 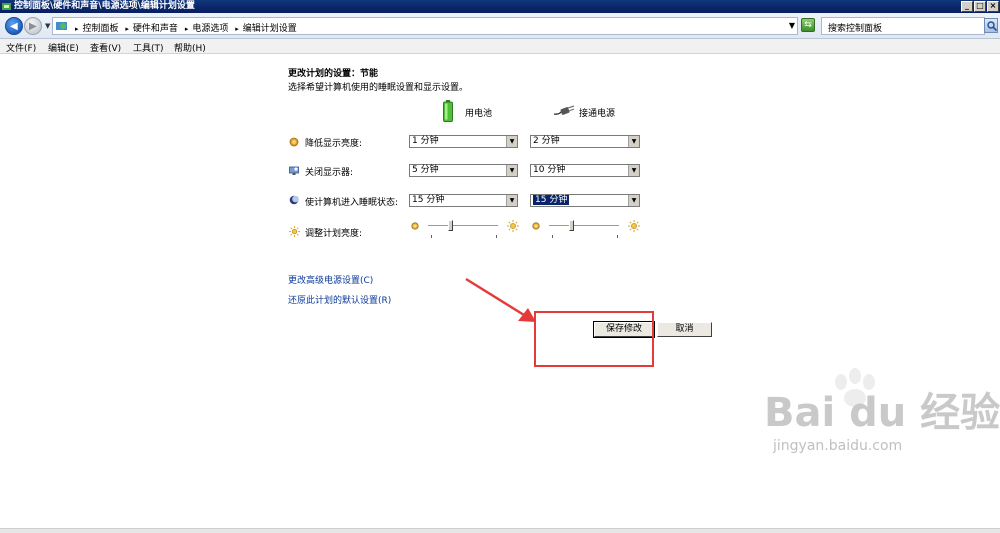 What do you see at coordinates (425, 26) in the screenshot?
I see `address-box: ▸ 控制面板 ▸ 硬件和声音 ▸ 电源选项 ▸ 编辑计划设置 ▼` at bounding box center [425, 26].